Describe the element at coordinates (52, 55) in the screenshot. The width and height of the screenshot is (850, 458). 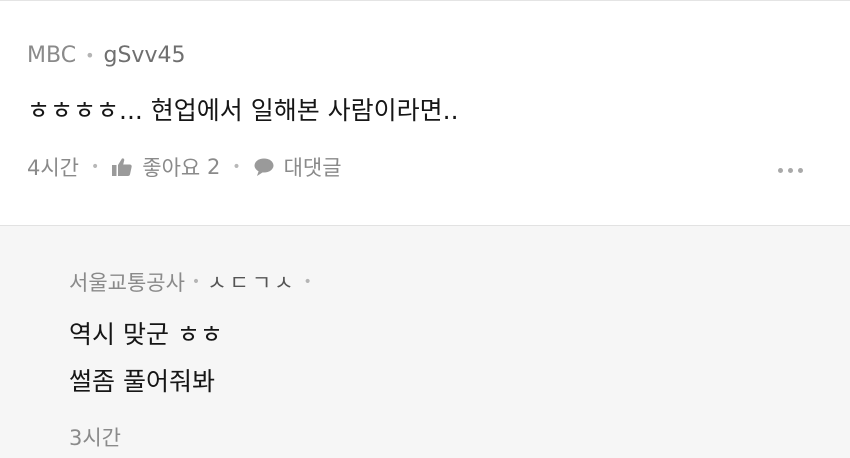
I see `comment-source: MBC` at that location.